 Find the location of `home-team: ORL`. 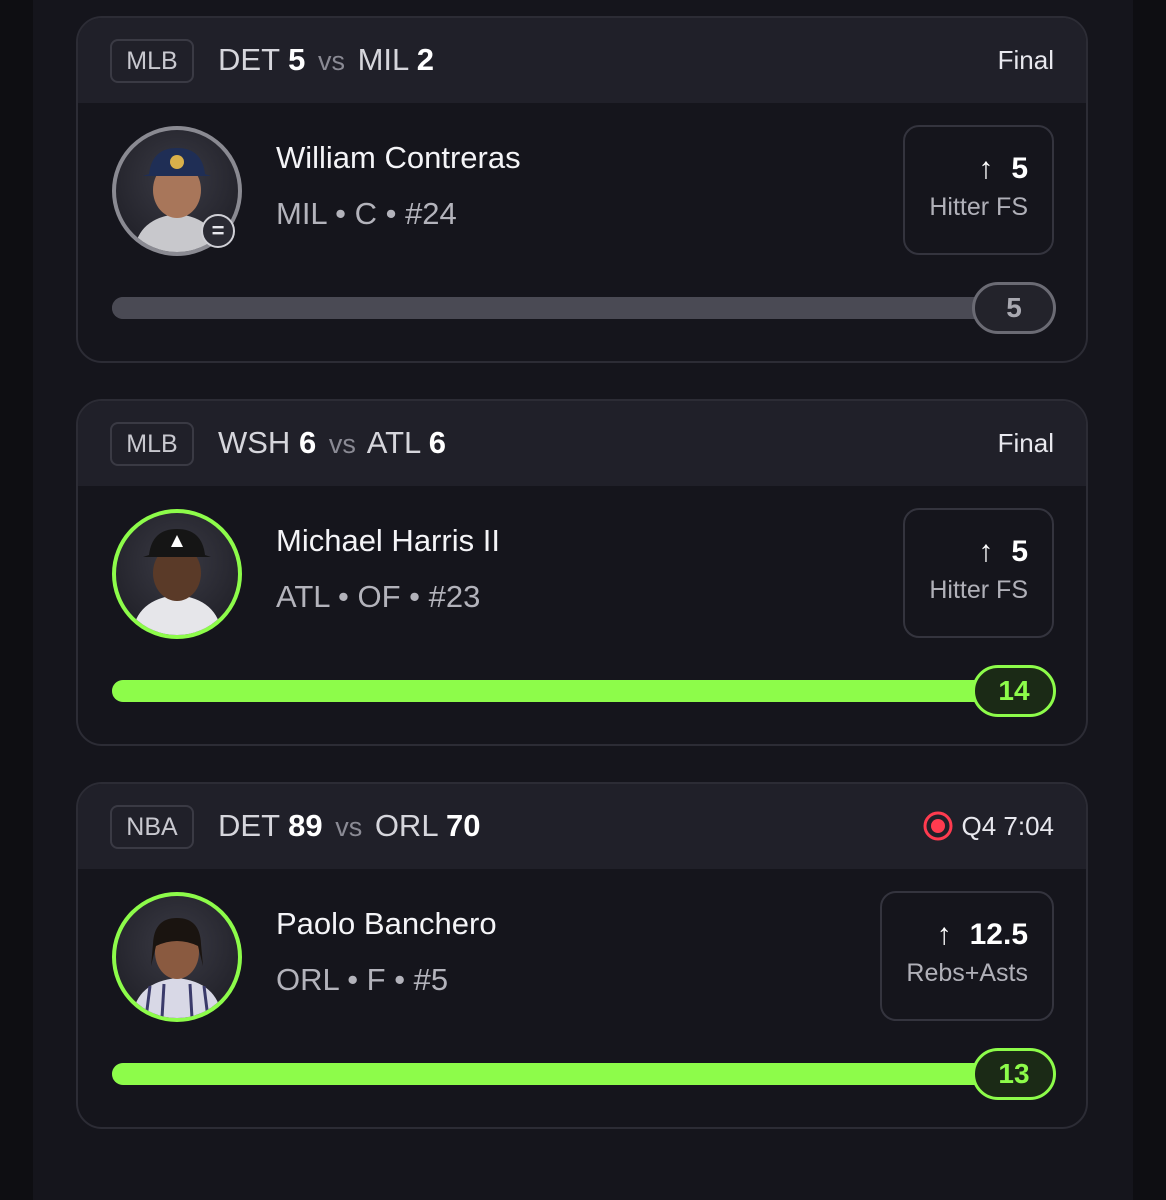

home-team: ORL is located at coordinates (406, 825).